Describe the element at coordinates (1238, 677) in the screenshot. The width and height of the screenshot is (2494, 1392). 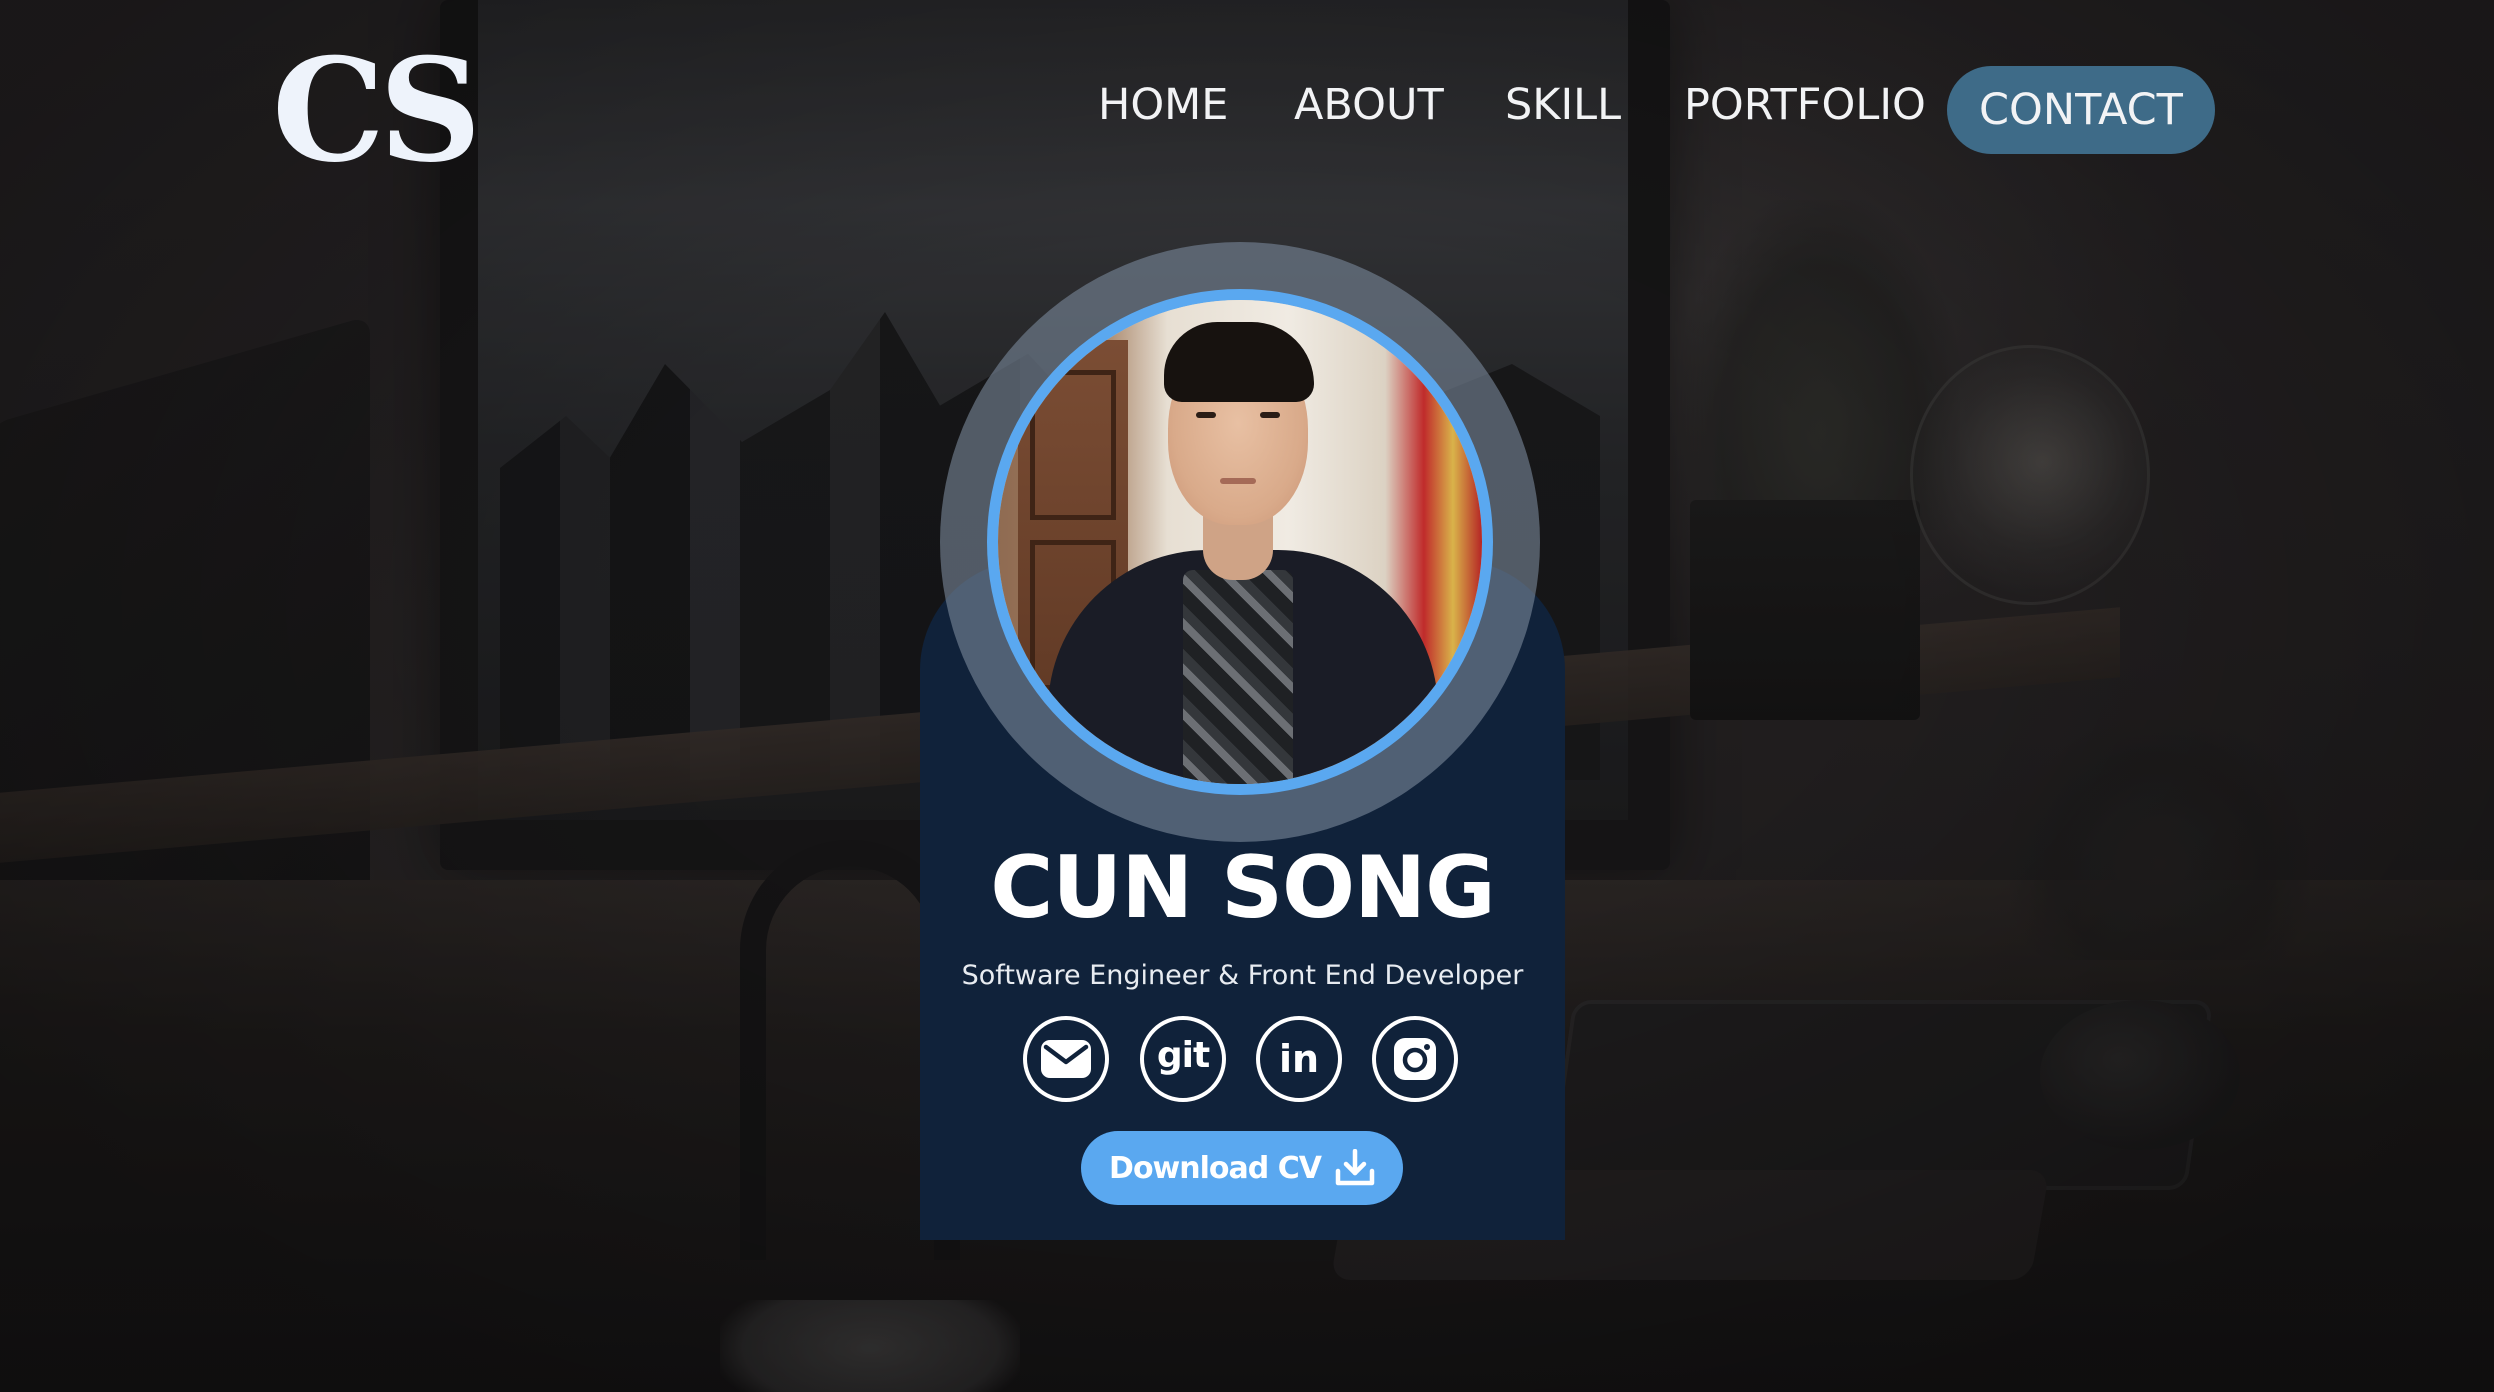
I see `avatar-shirt` at that location.